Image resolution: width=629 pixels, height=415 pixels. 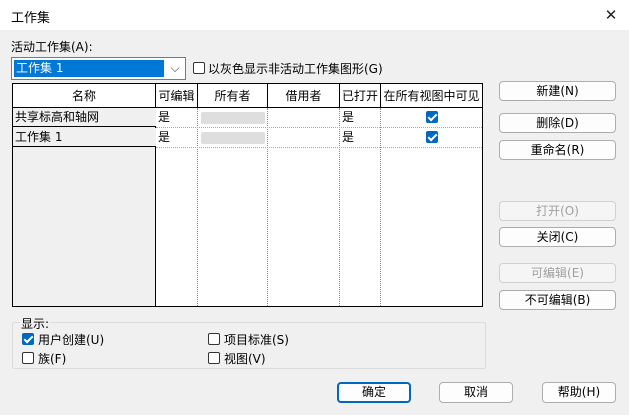 I want to click on families-checkbox, so click(x=28, y=358).